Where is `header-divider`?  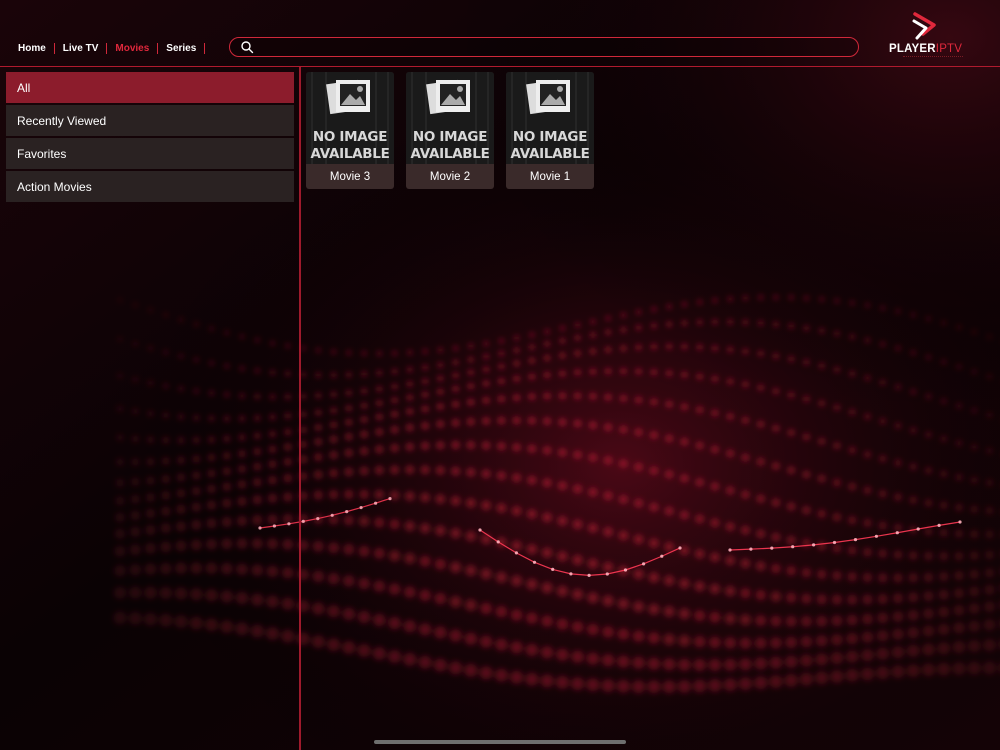 header-divider is located at coordinates (500, 66).